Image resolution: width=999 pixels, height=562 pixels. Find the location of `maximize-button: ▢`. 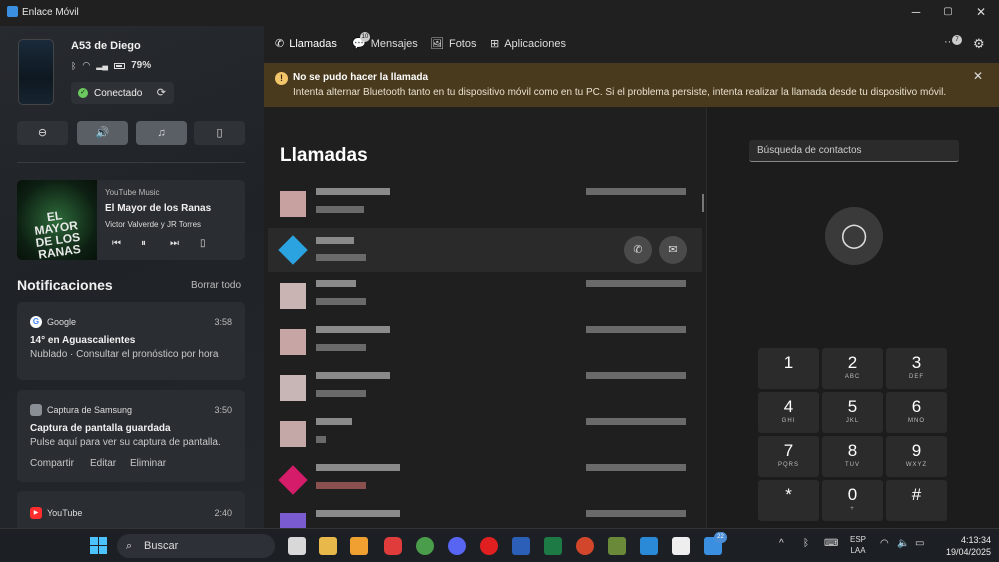

maximize-button: ▢ is located at coordinates (948, 12).